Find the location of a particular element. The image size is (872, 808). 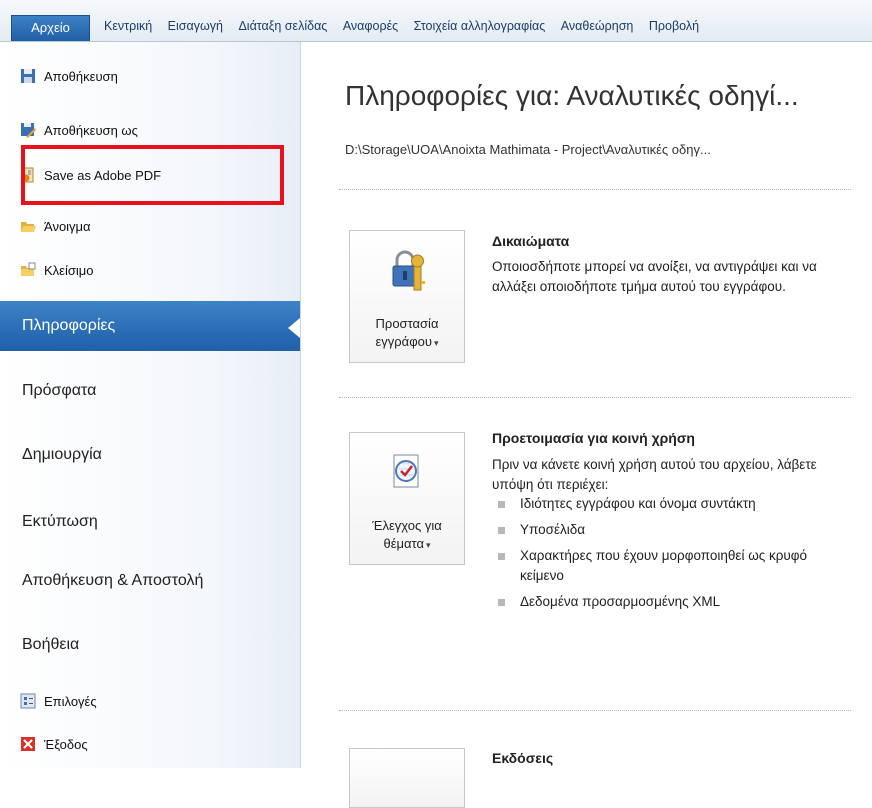

save-command: Αποθήκευση is located at coordinates (69, 76).